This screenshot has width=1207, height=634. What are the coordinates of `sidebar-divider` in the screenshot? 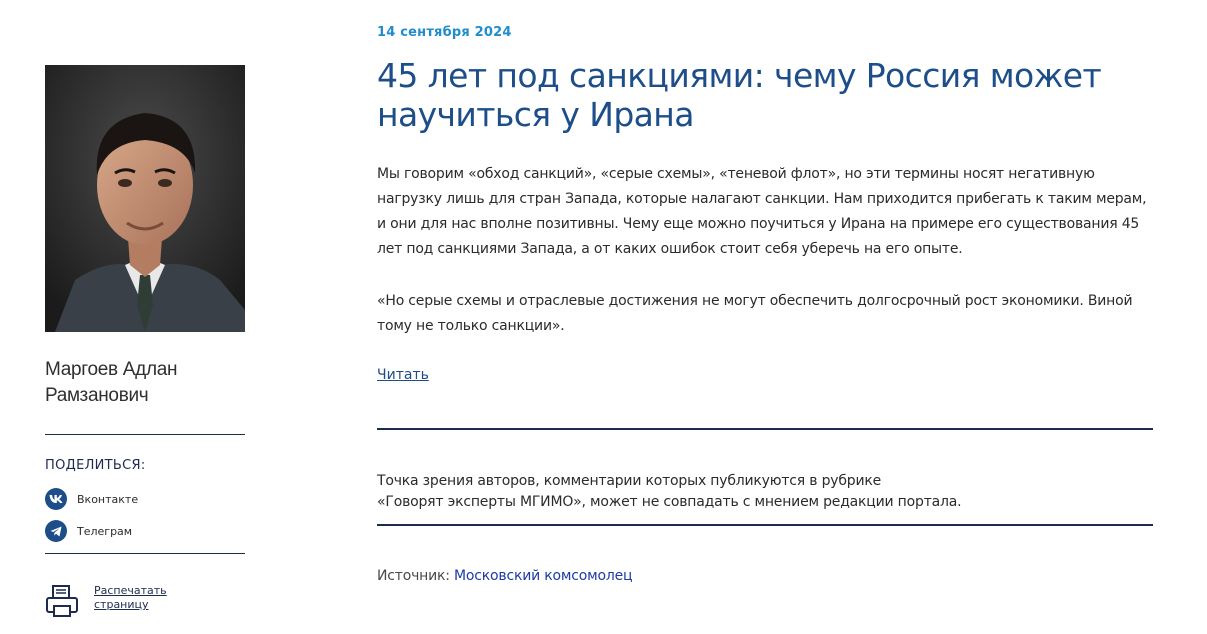 It's located at (145, 434).